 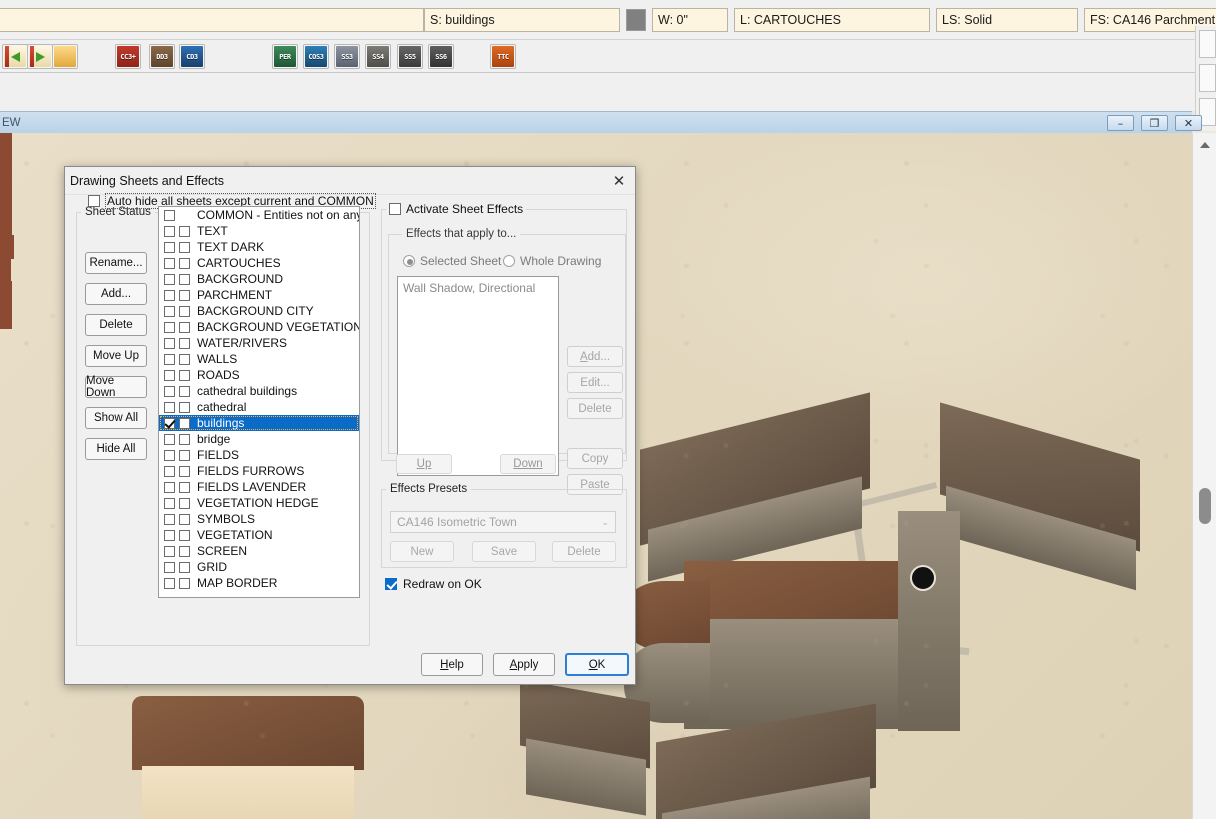 What do you see at coordinates (584, 551) in the screenshot?
I see `preset-delete-button: Delete` at bounding box center [584, 551].